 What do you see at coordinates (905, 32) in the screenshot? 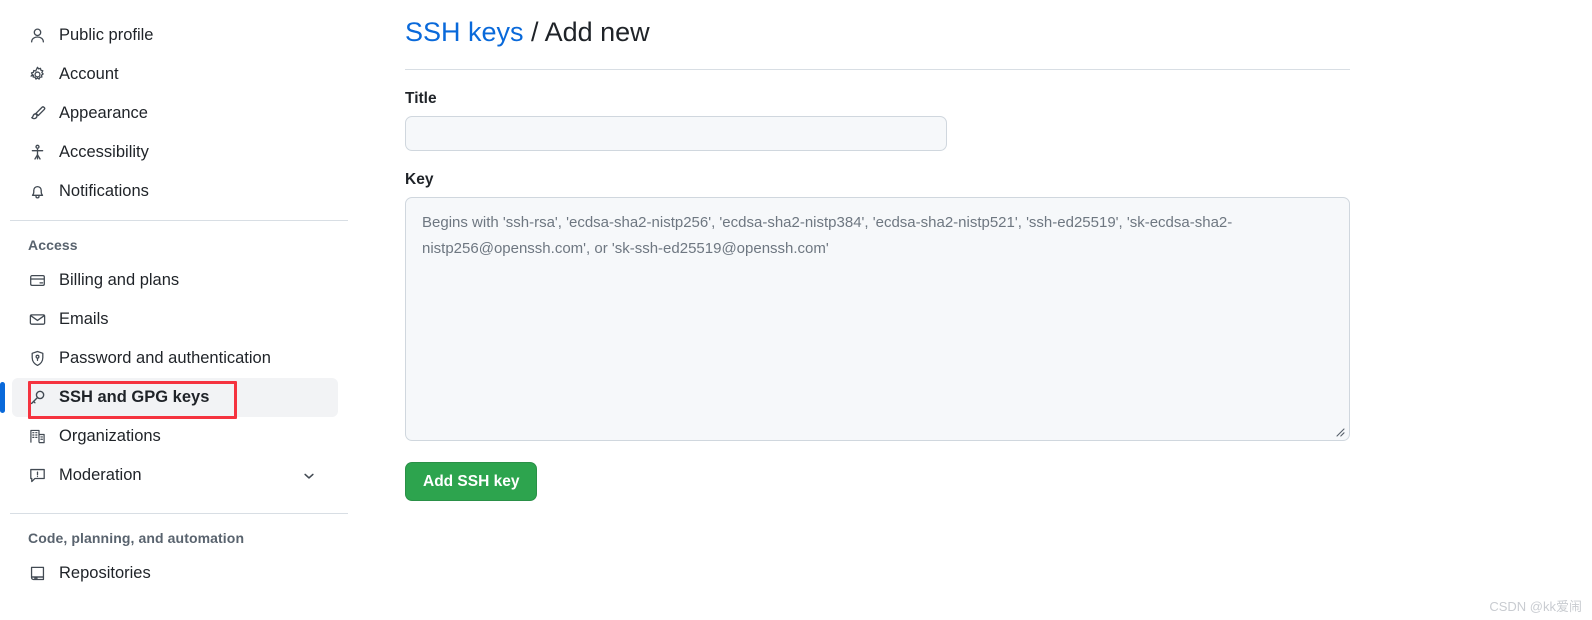
I see `breadcrumb: SSH keys / Add new` at bounding box center [905, 32].